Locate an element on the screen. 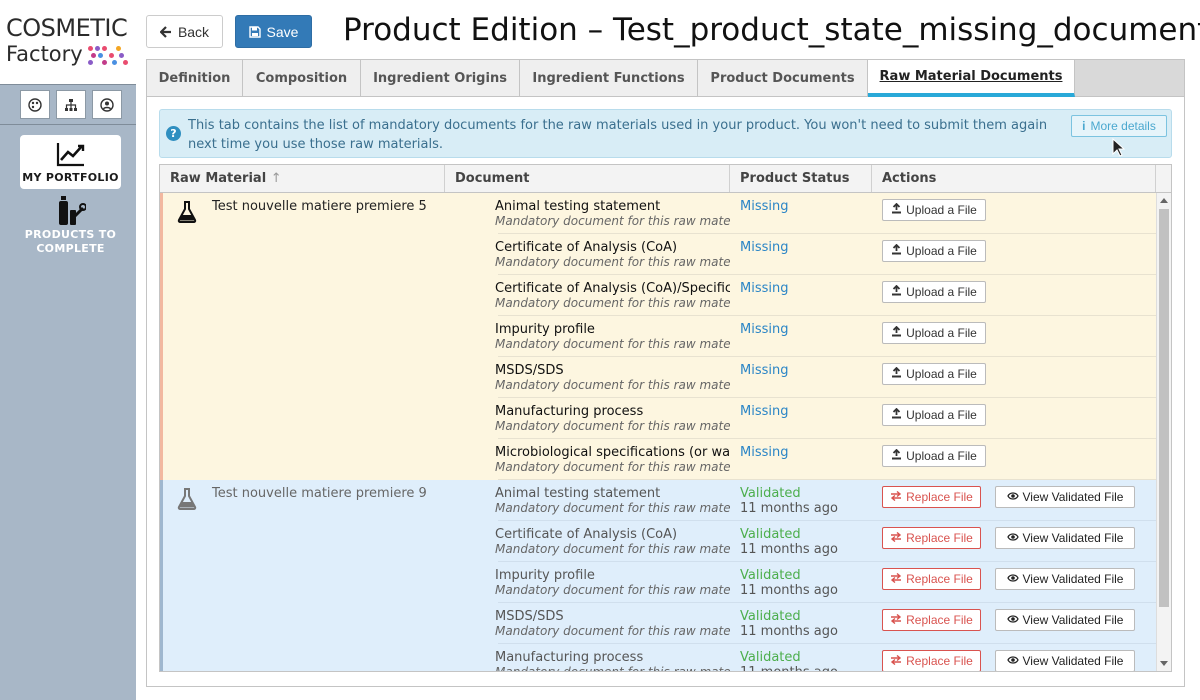  save-button: Save is located at coordinates (273, 31).